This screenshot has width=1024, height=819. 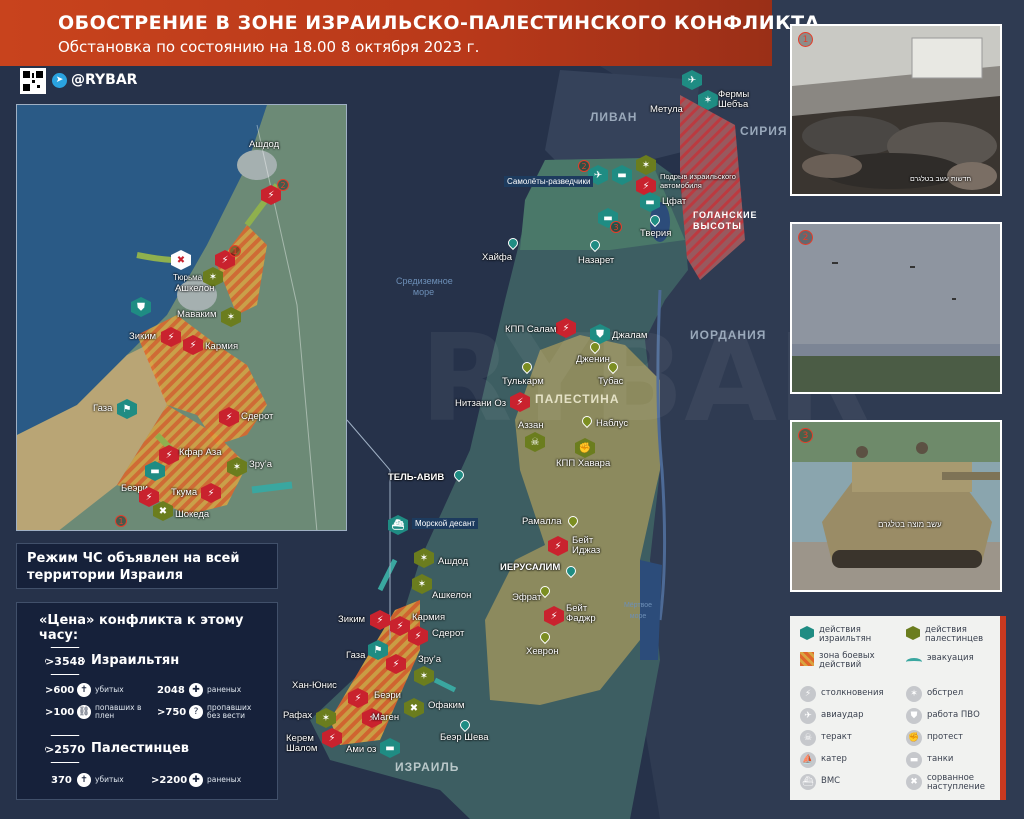 What do you see at coordinates (141, 628) in the screenshot?
I see `casualties-title: «Цена» конфликта к этому часу:` at bounding box center [141, 628].